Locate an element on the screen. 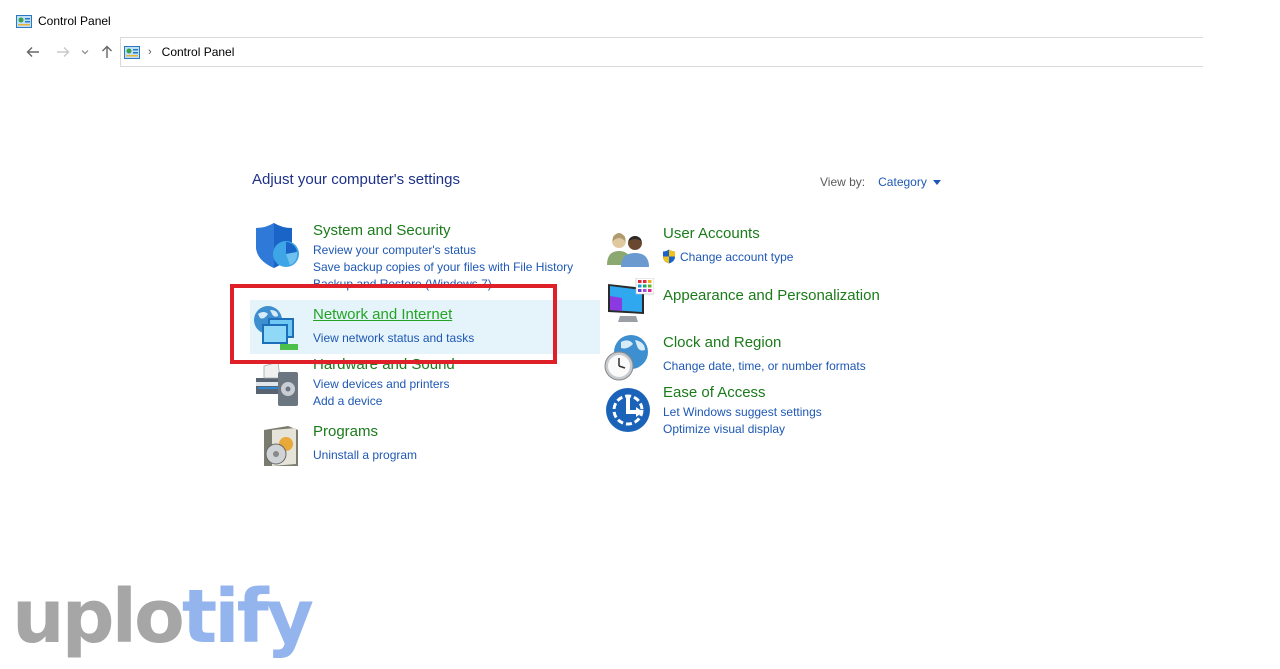 This screenshot has width=1280, height=669. network-icon is located at coordinates (276, 328).